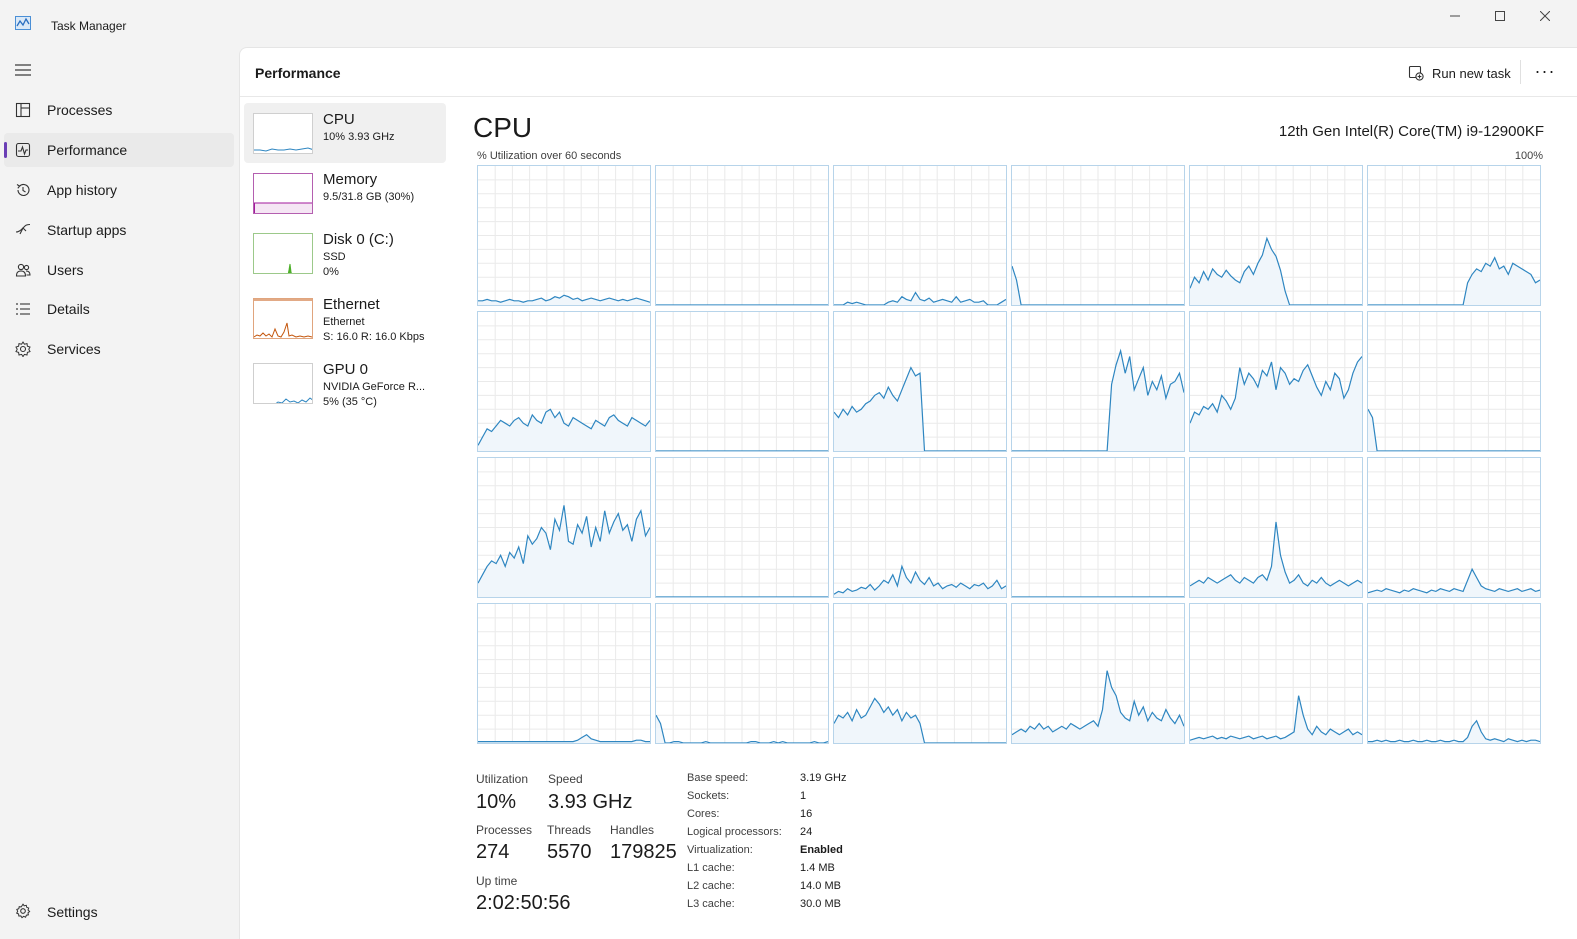  Describe the element at coordinates (283, 383) in the screenshot. I see `gpu-thumbnail-graph` at that location.